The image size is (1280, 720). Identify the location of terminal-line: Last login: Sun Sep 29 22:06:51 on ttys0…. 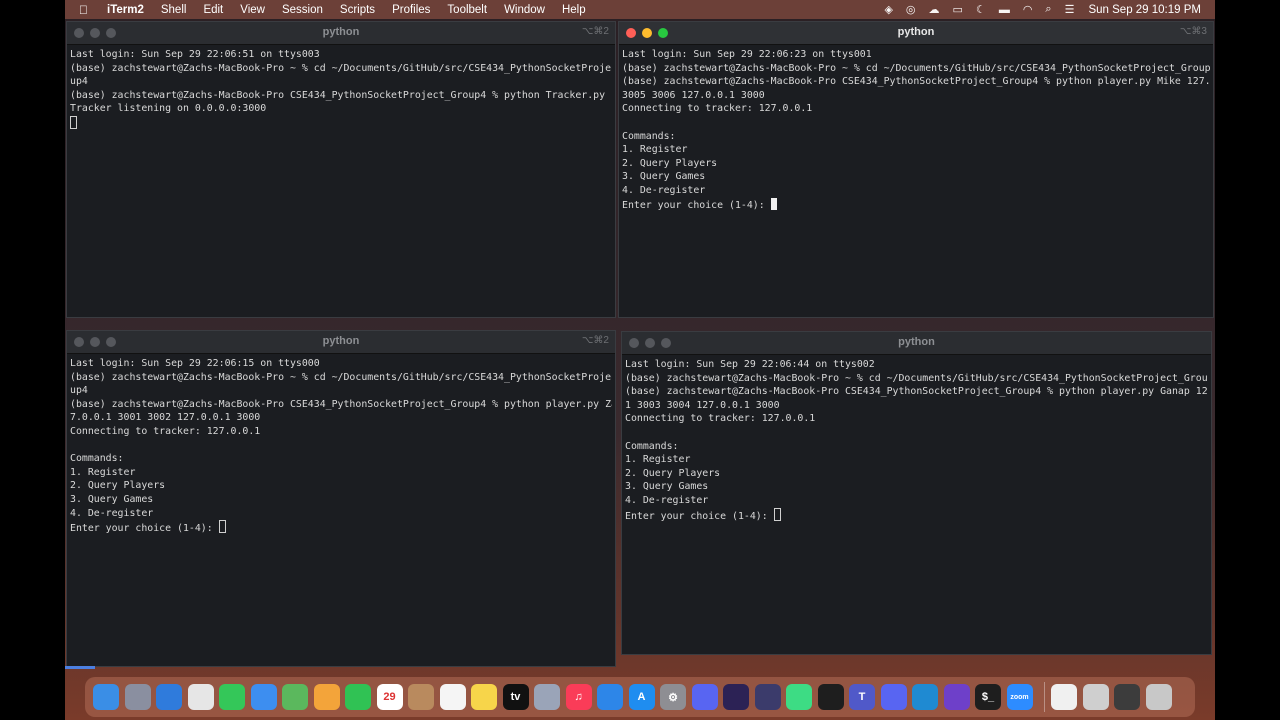
(195, 54).